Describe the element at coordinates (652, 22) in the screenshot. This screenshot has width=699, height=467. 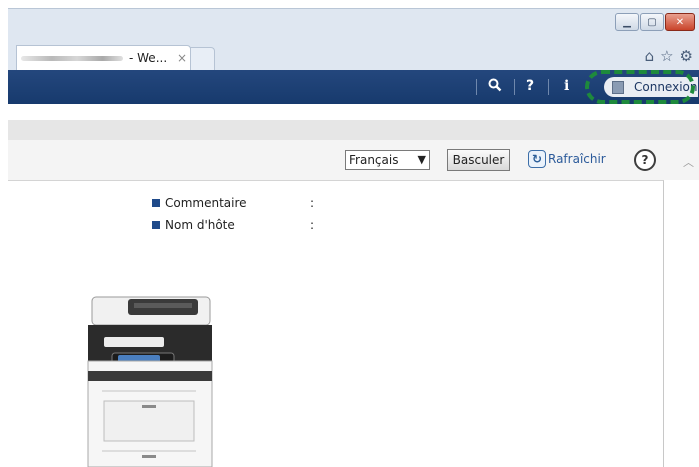
I see `maximize-button: ▢` at that location.